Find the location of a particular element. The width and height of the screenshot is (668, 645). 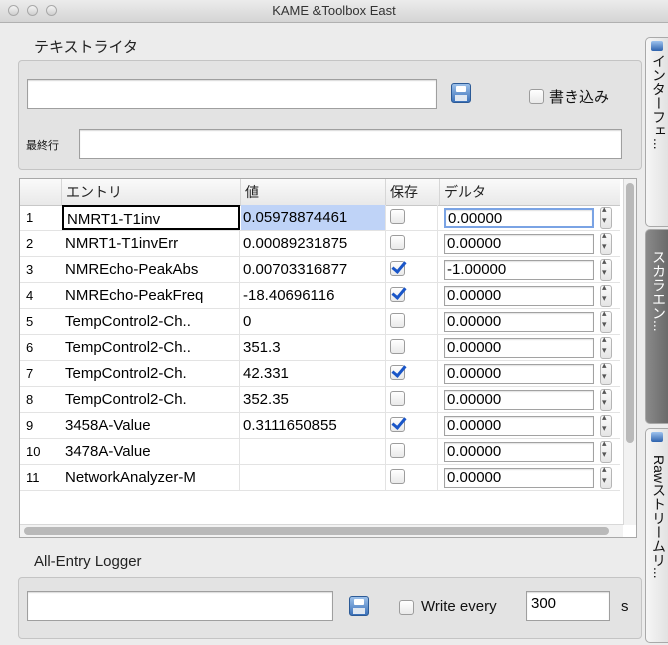

row-number: 4 is located at coordinates (30, 295).